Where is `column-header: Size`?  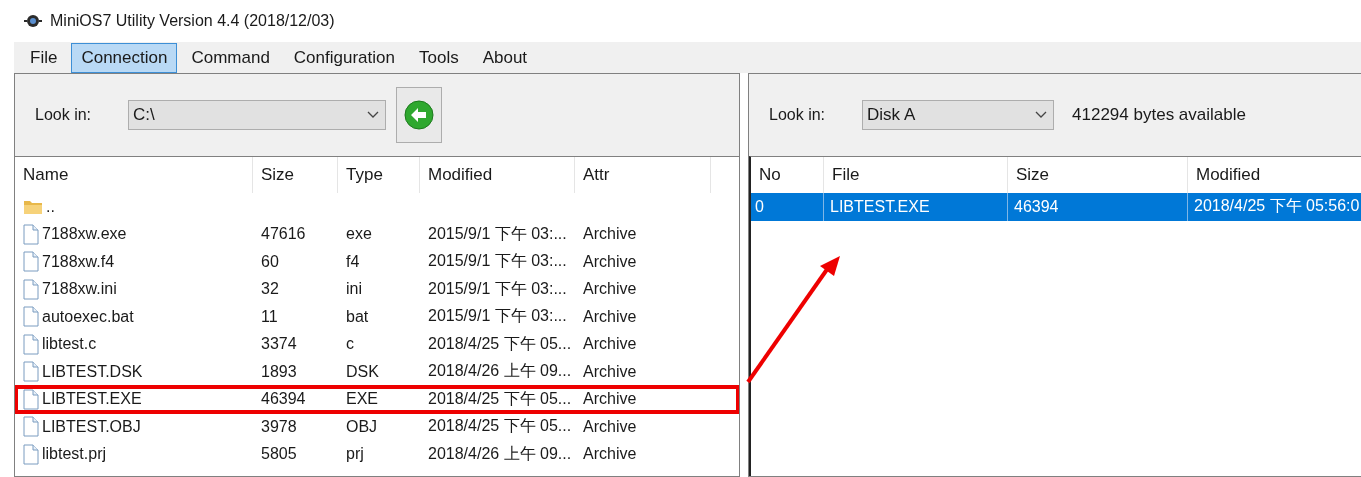 column-header: Size is located at coordinates (295, 175).